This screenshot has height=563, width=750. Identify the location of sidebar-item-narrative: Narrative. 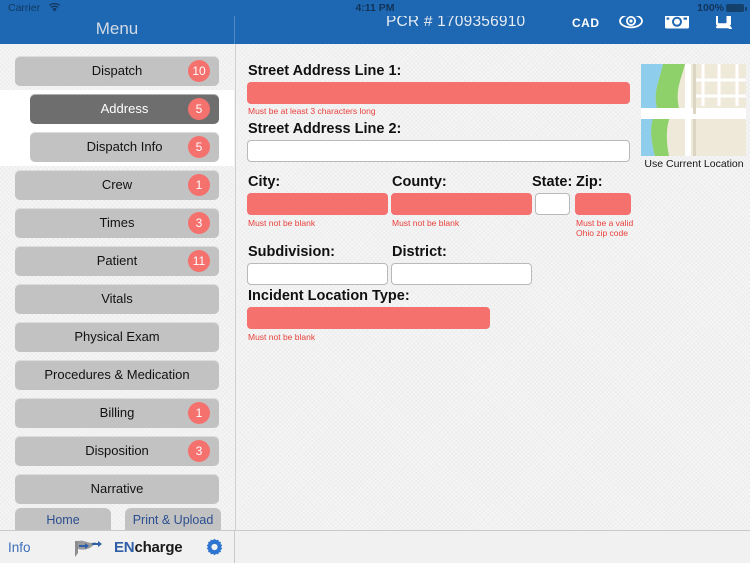
(117, 489).